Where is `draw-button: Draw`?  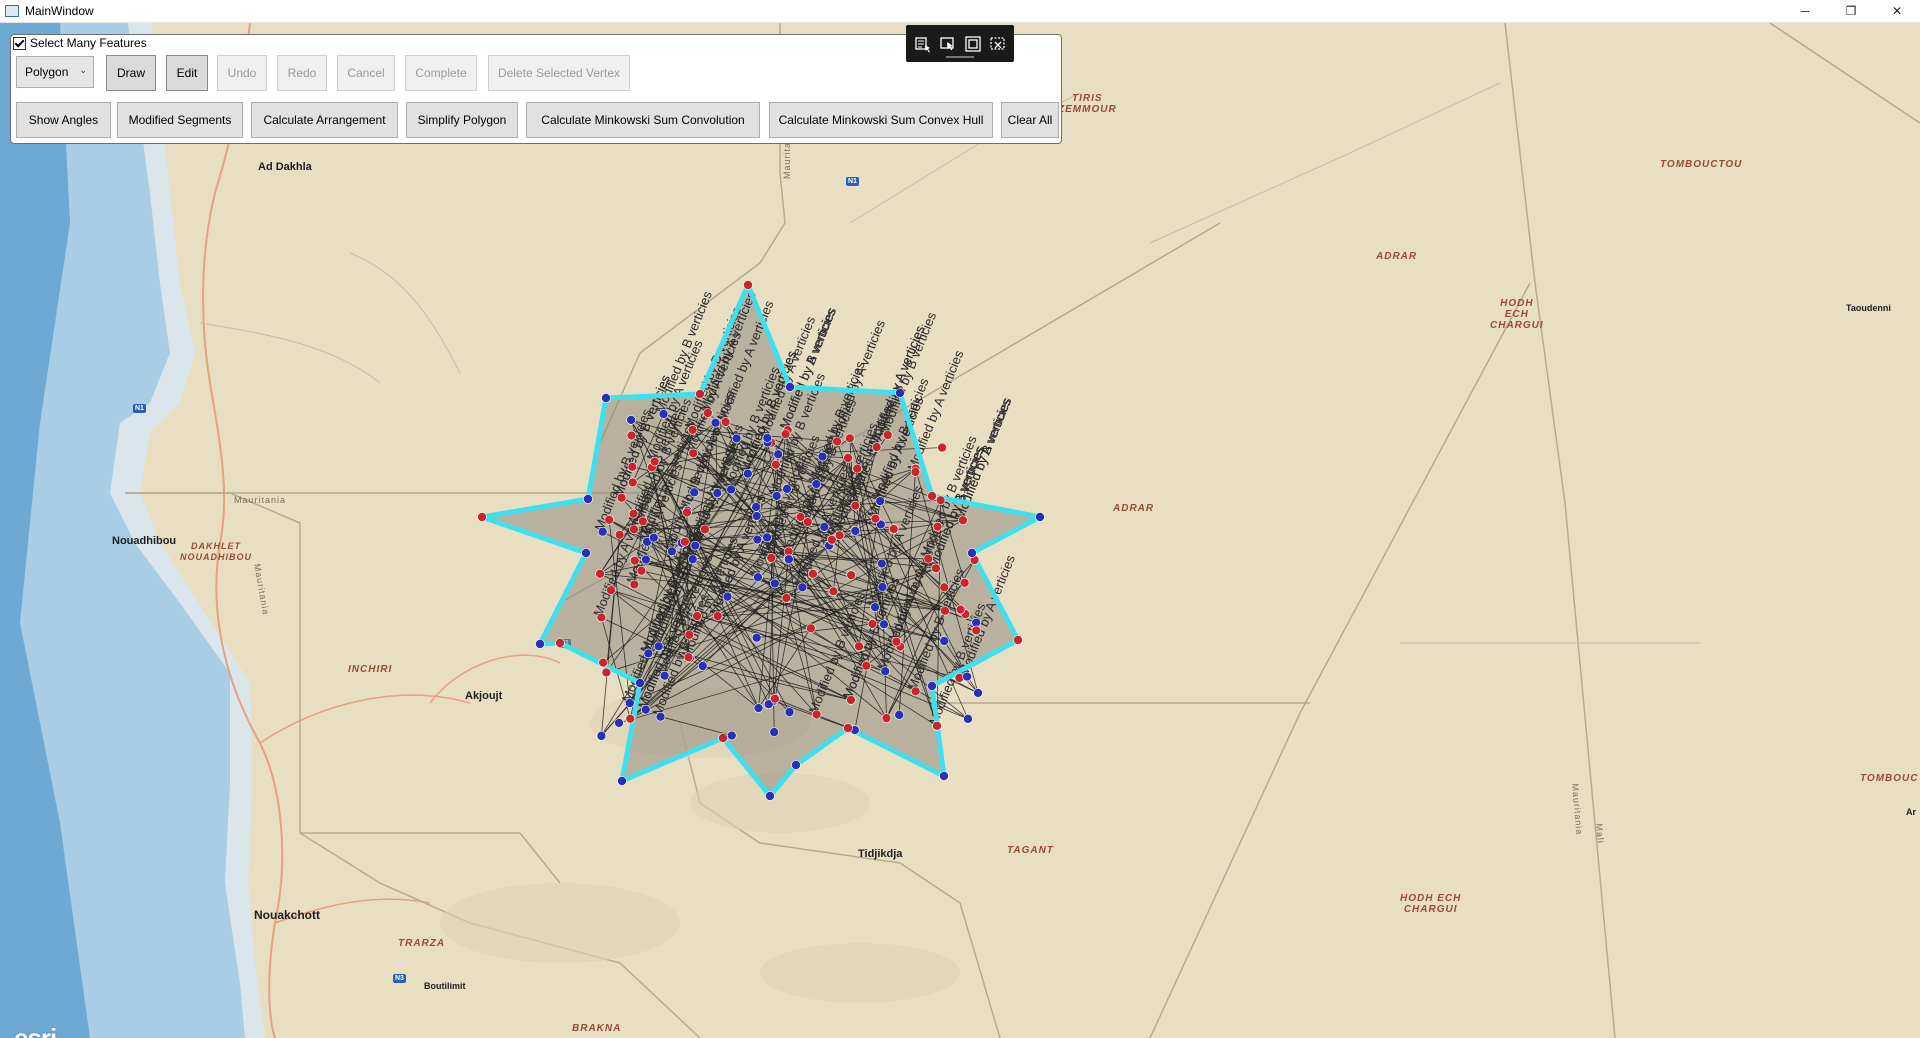
draw-button: Draw is located at coordinates (131, 73).